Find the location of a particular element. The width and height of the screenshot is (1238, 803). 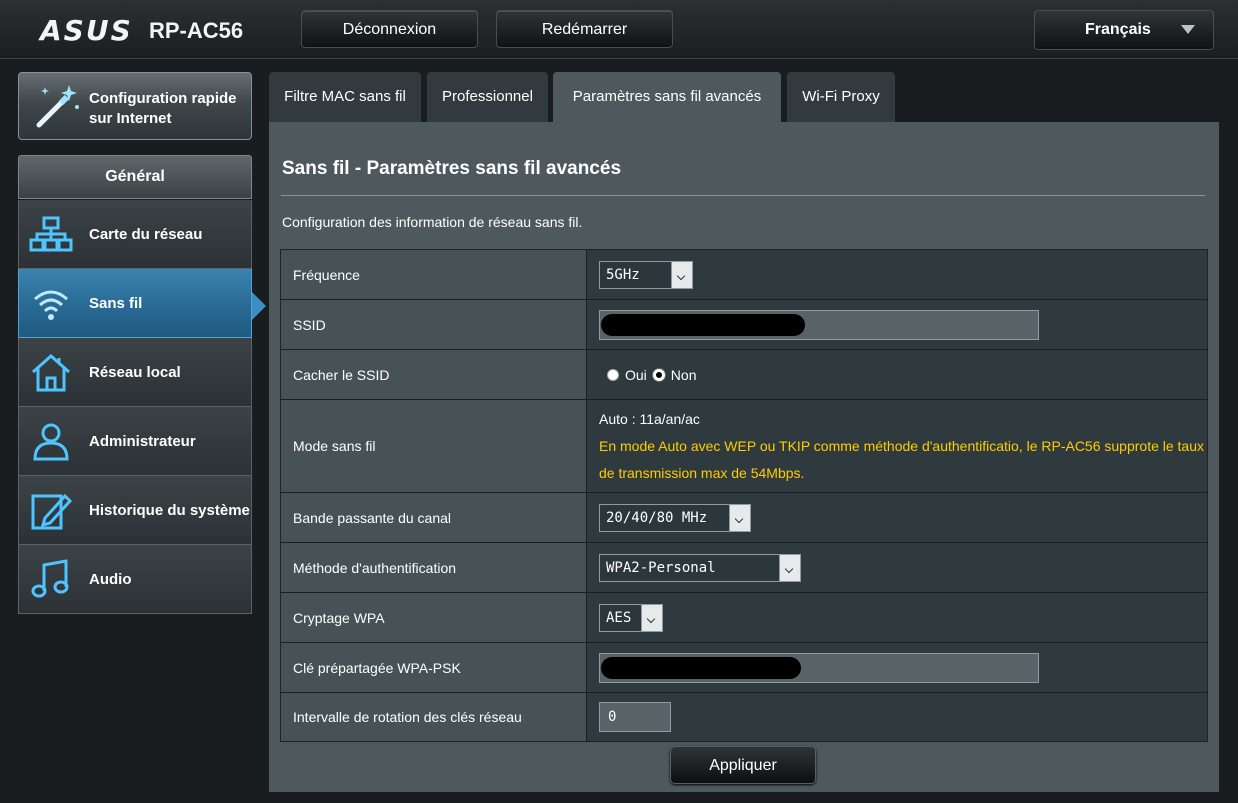

row-bandwidth: Bande passante du canal 20/40/80 MHz is located at coordinates (744, 518).